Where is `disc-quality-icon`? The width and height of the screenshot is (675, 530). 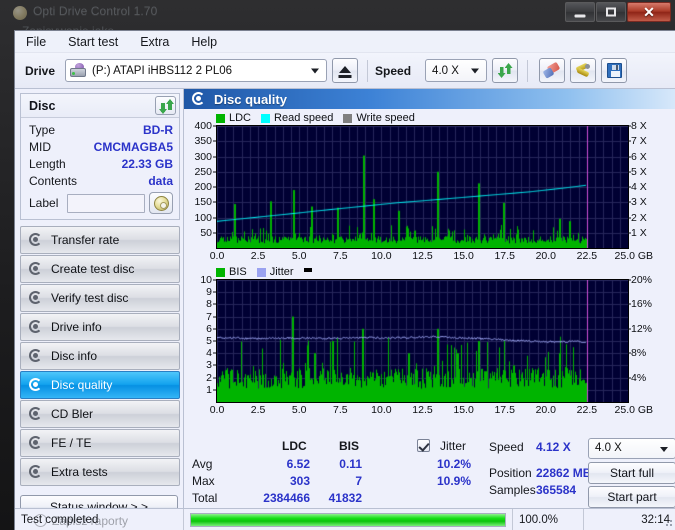
disc-quality-icon is located at coordinates (199, 99).